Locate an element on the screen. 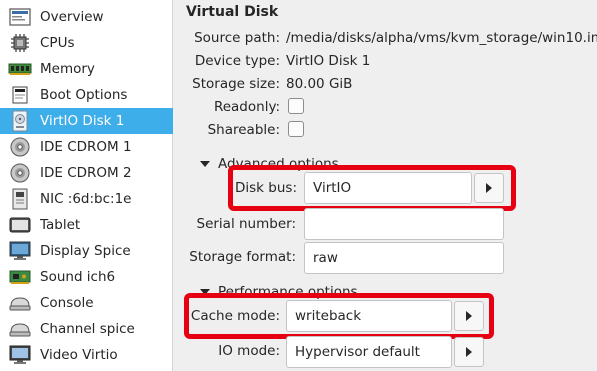 The image size is (597, 371). performance-options-expander: Performance options is located at coordinates (279, 292).